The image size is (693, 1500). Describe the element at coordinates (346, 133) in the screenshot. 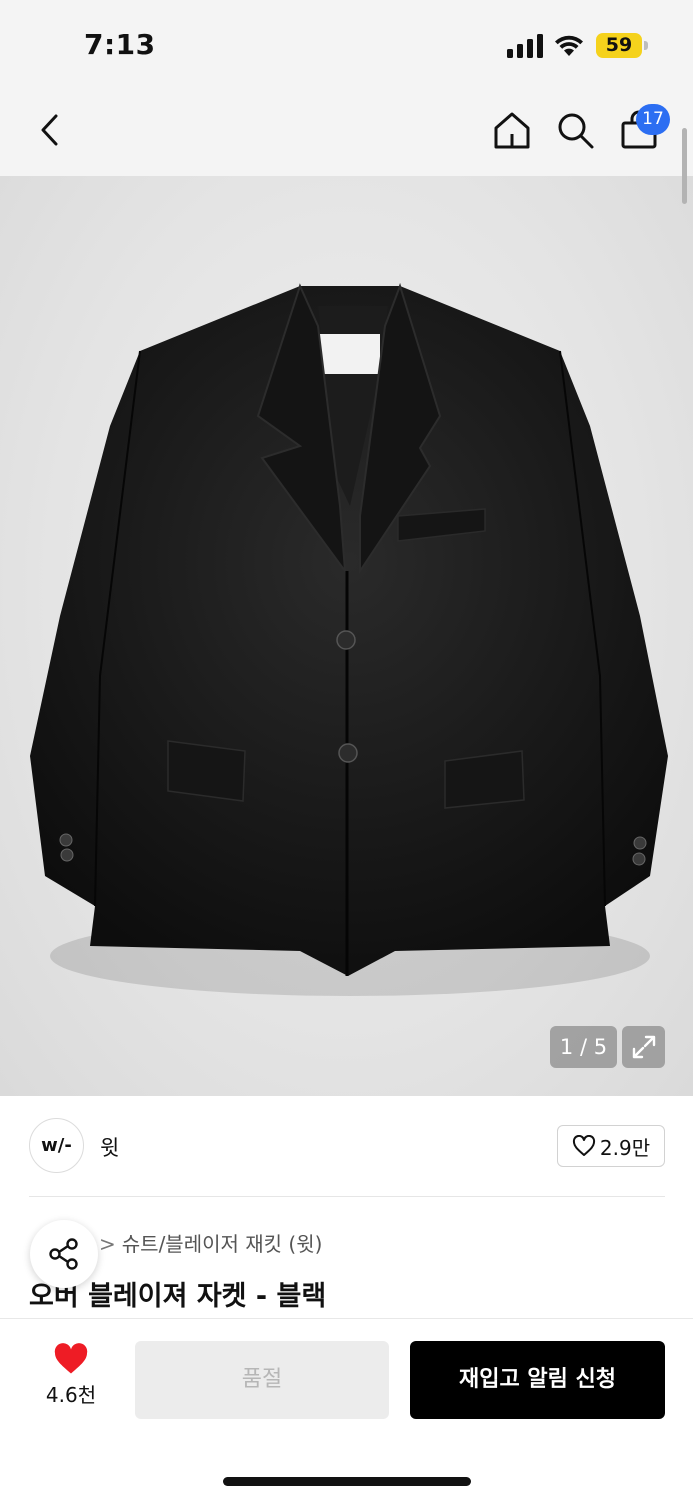

I see `top-navigation-bar: 17` at that location.